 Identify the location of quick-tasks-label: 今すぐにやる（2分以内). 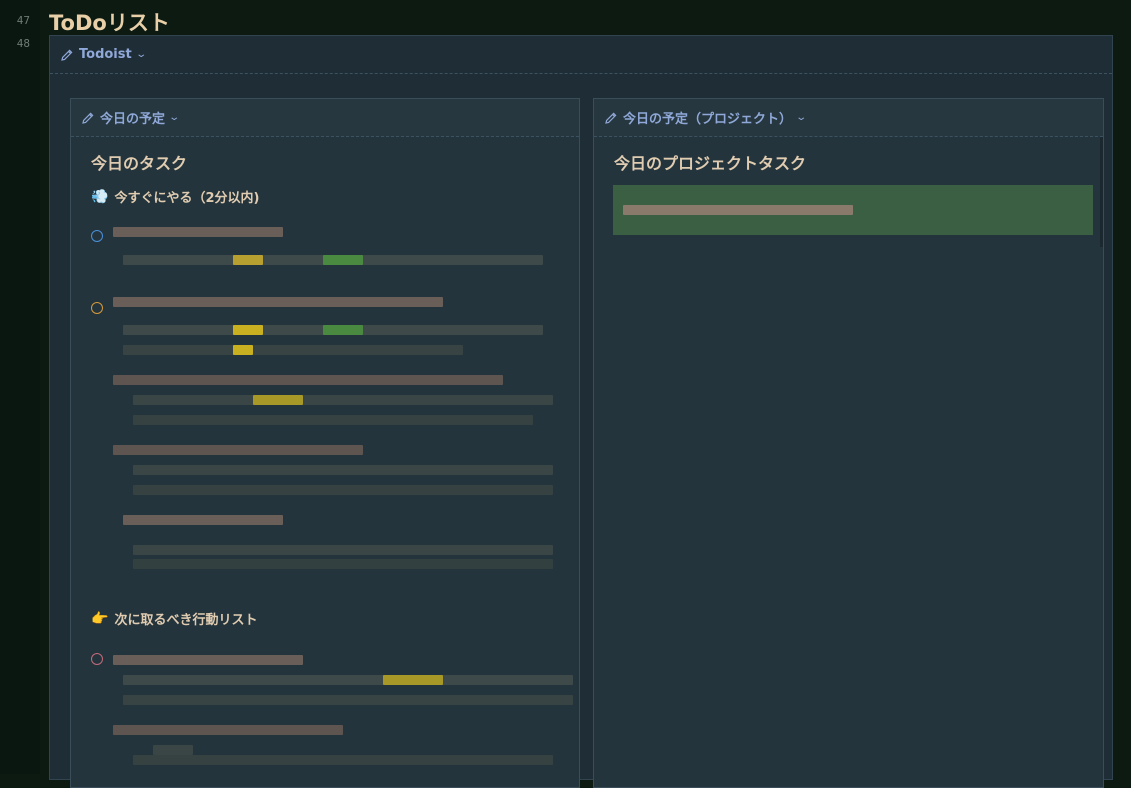
(187, 198).